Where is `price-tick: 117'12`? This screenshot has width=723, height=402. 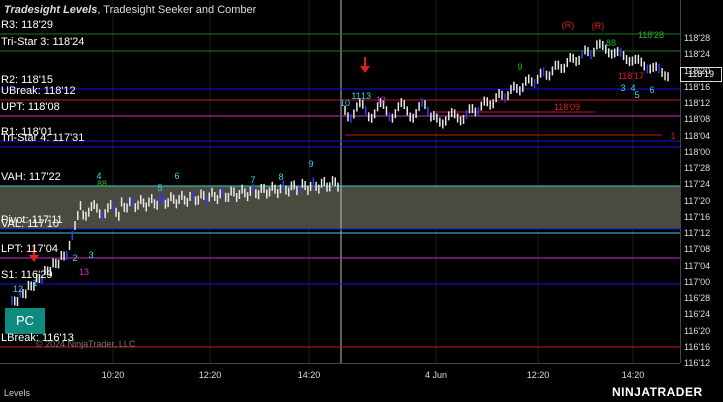
price-tick: 117'12 is located at coordinates (697, 233).